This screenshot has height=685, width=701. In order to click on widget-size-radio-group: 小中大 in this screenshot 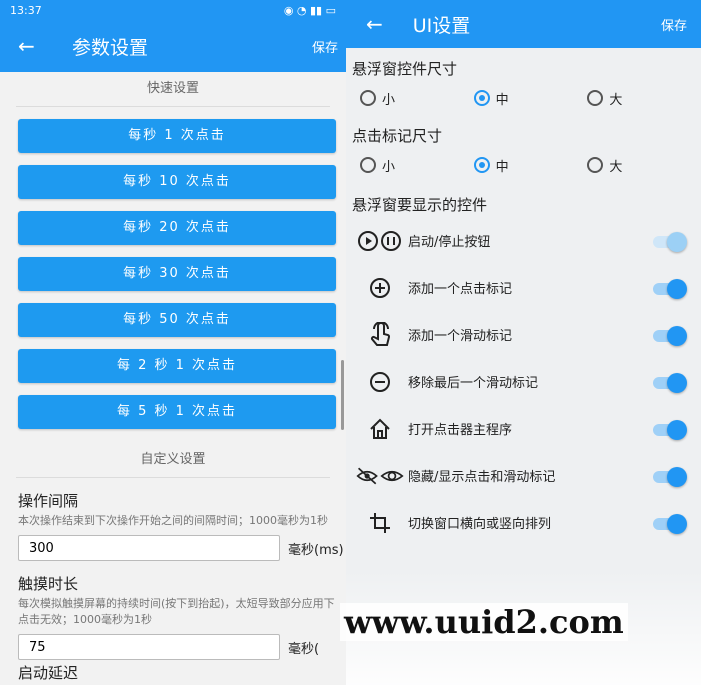, I will do `click(530, 98)`.